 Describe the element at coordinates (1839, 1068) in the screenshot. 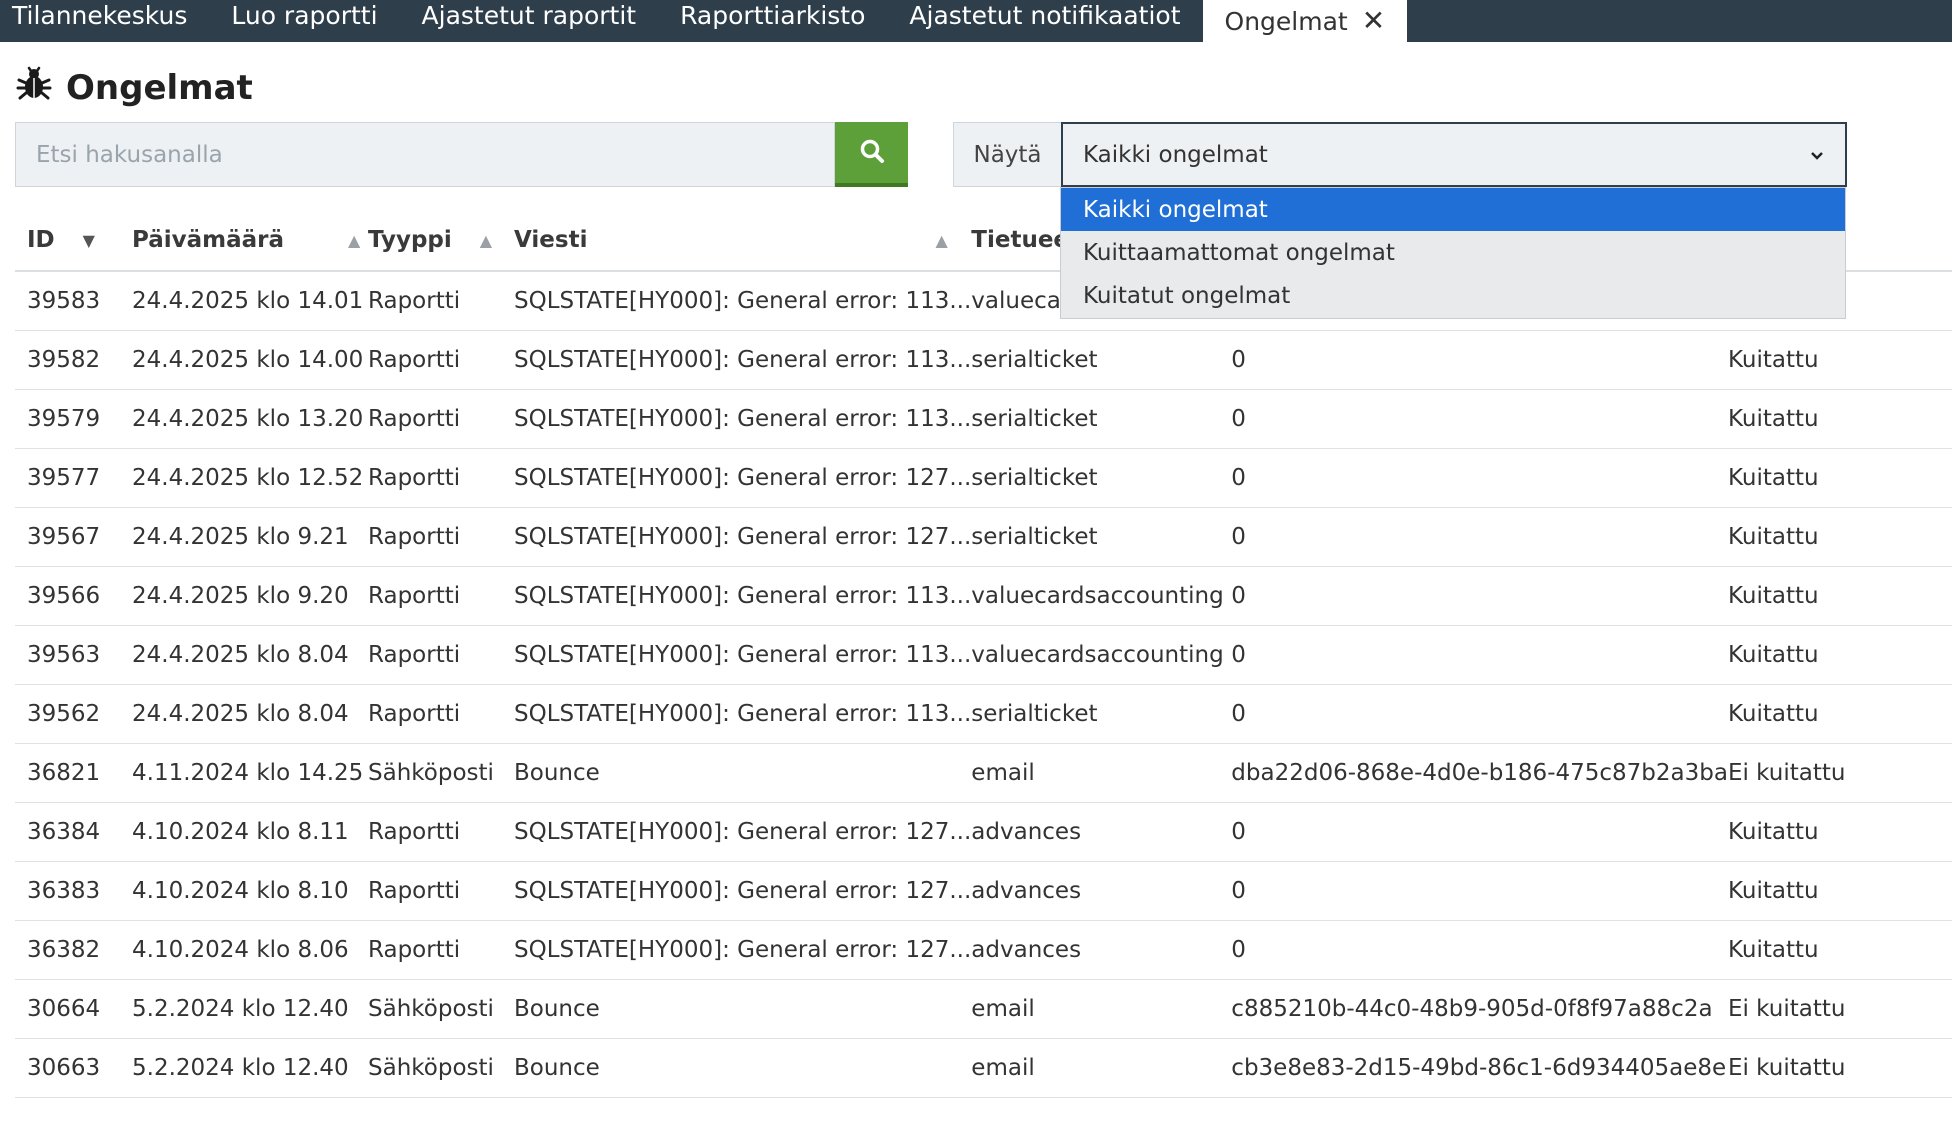

I see `cell-status: Ei kuitattu` at that location.